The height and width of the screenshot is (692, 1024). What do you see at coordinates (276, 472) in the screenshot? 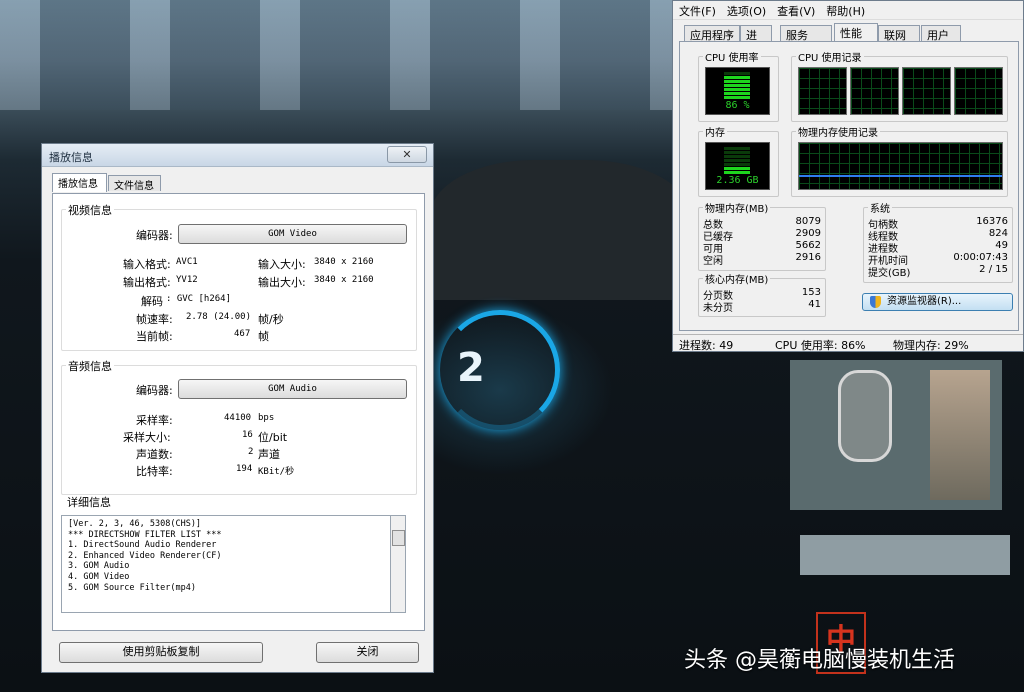
I see `bitrate-unit: KBit/秒` at bounding box center [276, 472].